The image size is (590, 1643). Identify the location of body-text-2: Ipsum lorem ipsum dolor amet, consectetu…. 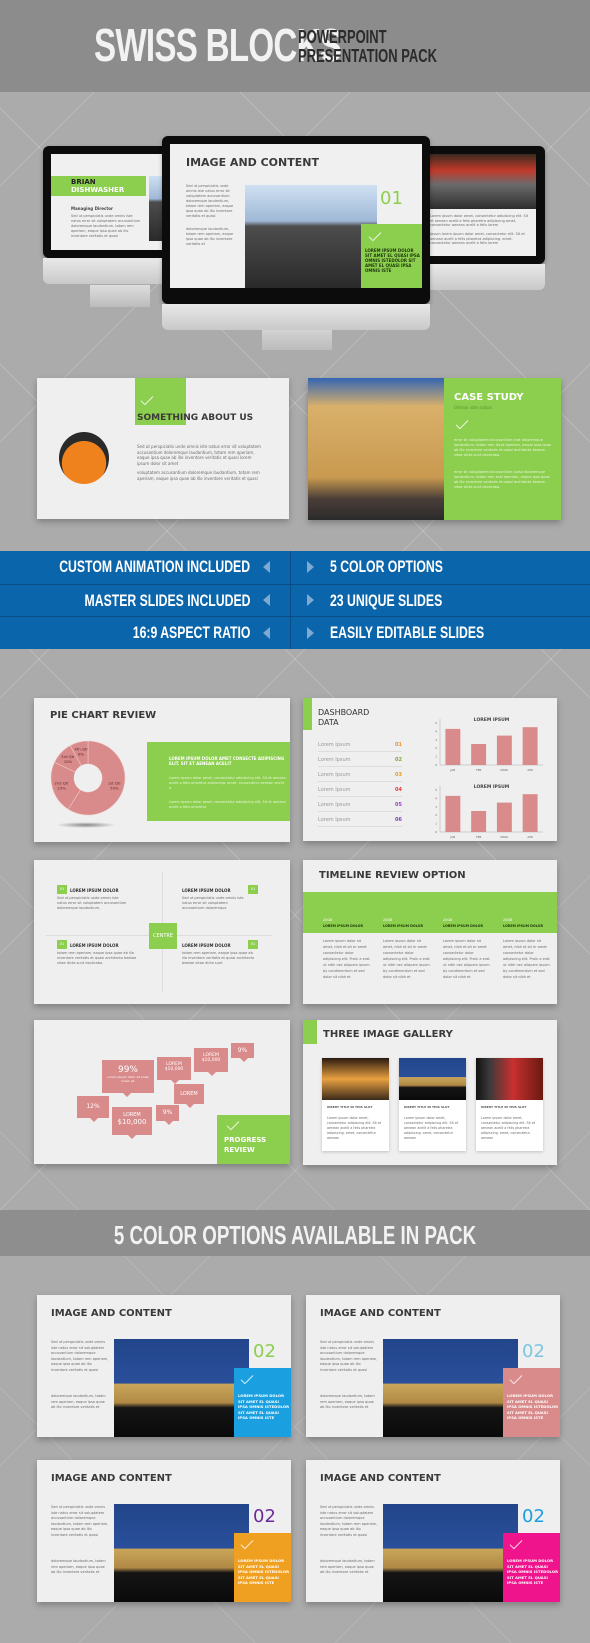
(477, 238).